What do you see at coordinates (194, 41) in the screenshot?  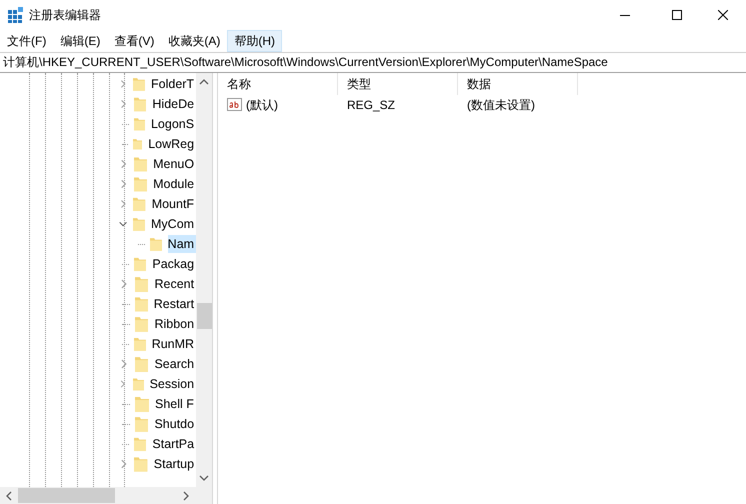 I see `menu-item: 收藏夹(A)` at bounding box center [194, 41].